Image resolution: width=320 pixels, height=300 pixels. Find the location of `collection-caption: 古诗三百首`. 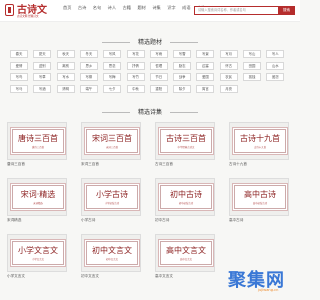

collection-caption: 古诗三百首 is located at coordinates (185, 164).